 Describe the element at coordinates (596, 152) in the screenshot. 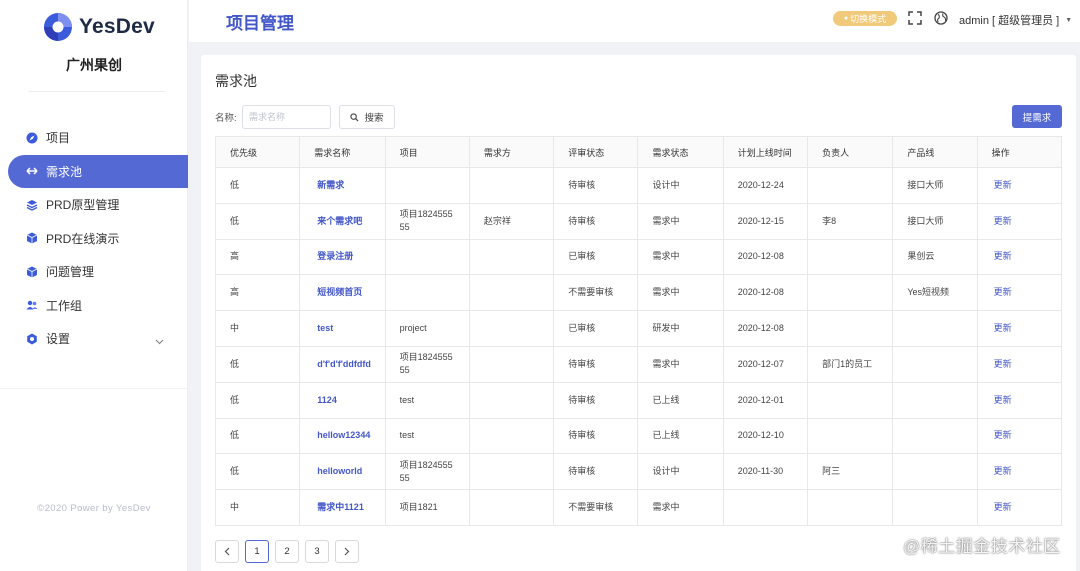

I see `column-header: 评审状态` at that location.